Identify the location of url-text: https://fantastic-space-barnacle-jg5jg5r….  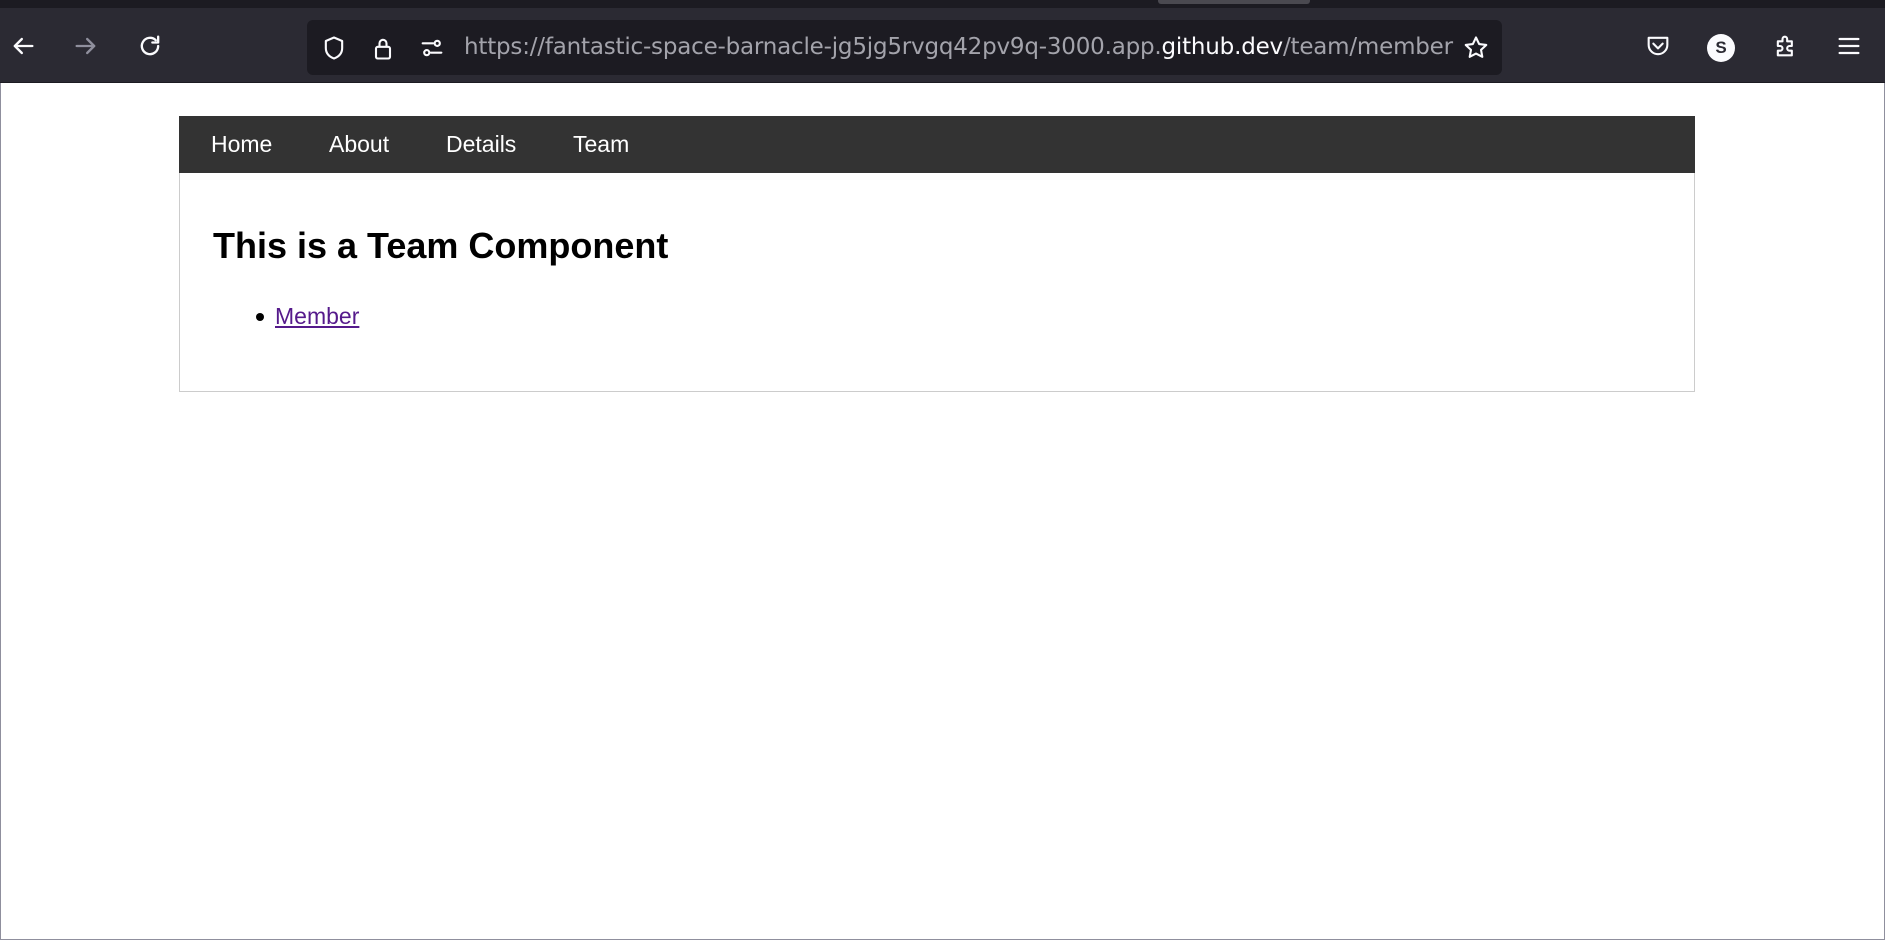
(958, 47).